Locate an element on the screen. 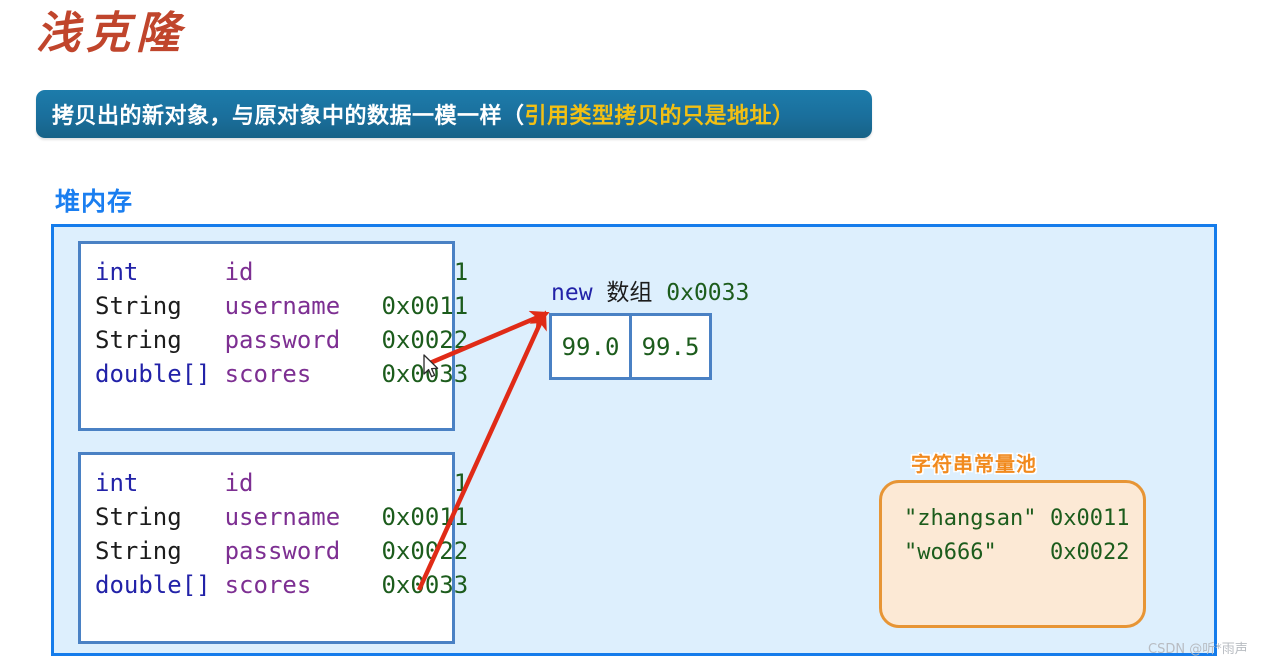 Image resolution: width=1283 pixels, height=666 pixels. array-cell: 99.0 is located at coordinates (590, 346).